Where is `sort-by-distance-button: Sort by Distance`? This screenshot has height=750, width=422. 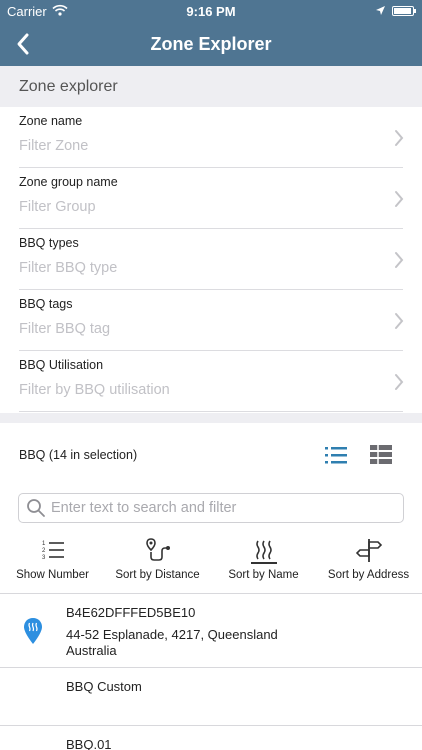 sort-by-distance-button: Sort by Distance is located at coordinates (157, 561).